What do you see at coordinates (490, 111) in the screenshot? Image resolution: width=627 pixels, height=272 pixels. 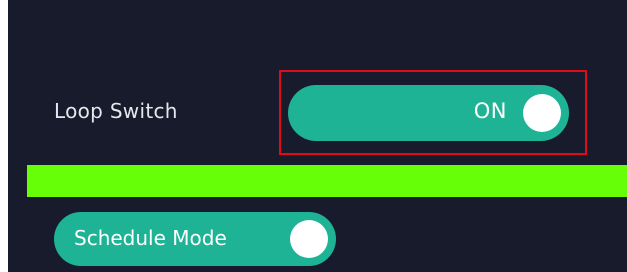 I see `loop-switch-state-text: ON` at bounding box center [490, 111].